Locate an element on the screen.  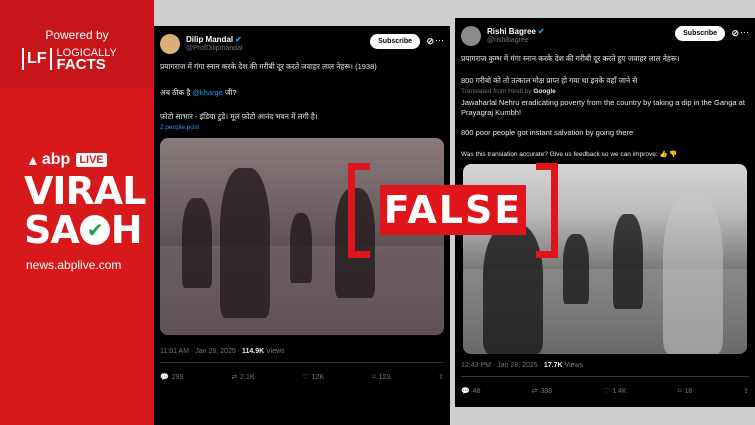
abp-live-logo: ▲ abp LIVE is located at coordinates (66, 160).